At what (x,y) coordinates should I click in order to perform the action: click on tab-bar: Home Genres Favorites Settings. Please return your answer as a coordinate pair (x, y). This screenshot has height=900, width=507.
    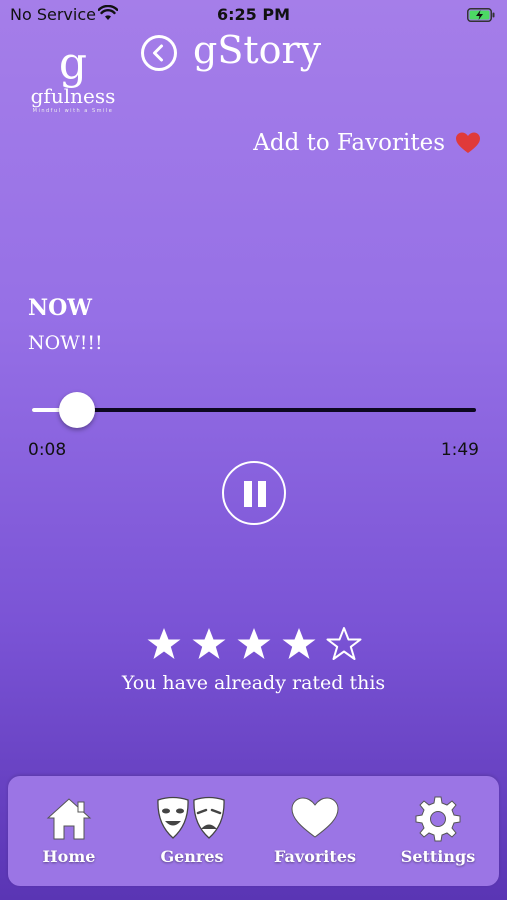
    Looking at the image, I should click on (253, 831).